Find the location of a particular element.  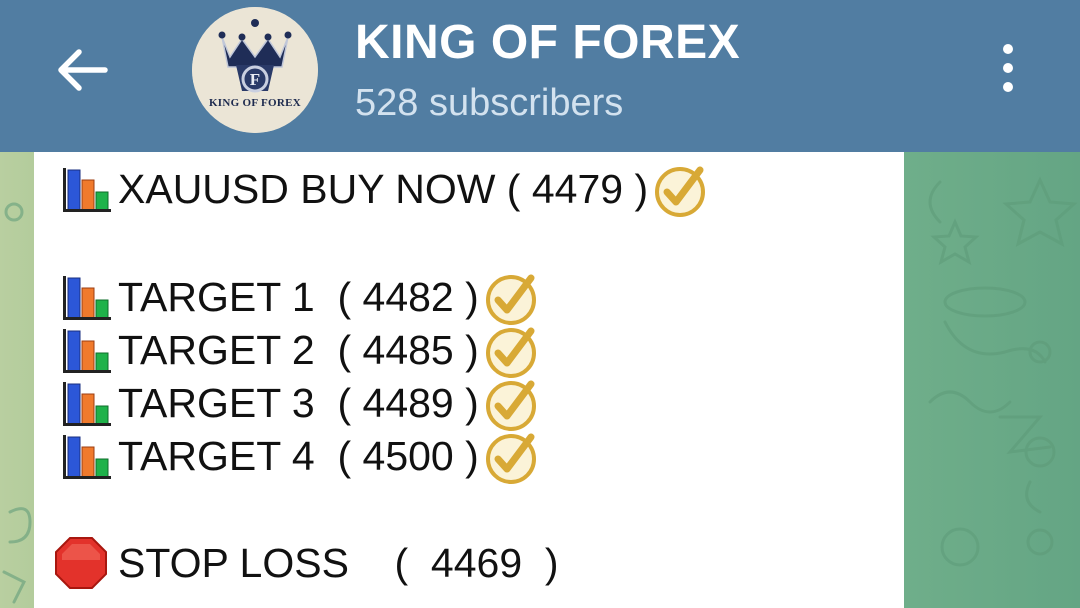

crown-logo-icon: F is located at coordinates (255, 70).